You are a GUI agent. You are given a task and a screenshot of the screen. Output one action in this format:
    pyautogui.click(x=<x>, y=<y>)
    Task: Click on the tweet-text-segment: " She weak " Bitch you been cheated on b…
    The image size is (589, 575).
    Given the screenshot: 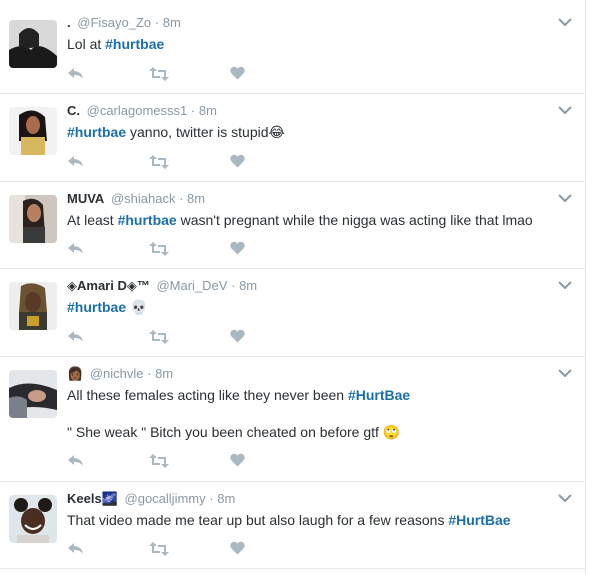 What is the action you would take?
    pyautogui.click(x=234, y=432)
    